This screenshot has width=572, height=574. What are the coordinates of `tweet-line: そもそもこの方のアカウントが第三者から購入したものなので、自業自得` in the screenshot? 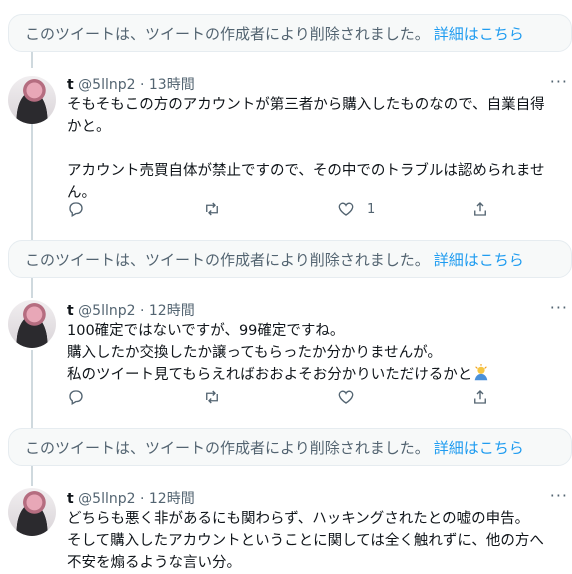 It's located at (306, 105).